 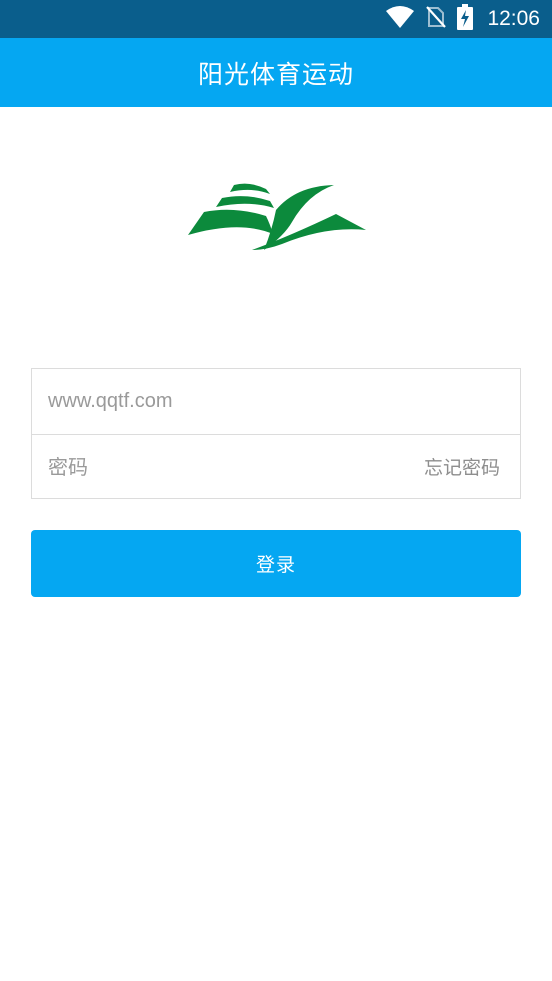 I want to click on password-field: 忘记密码, so click(x=276, y=466).